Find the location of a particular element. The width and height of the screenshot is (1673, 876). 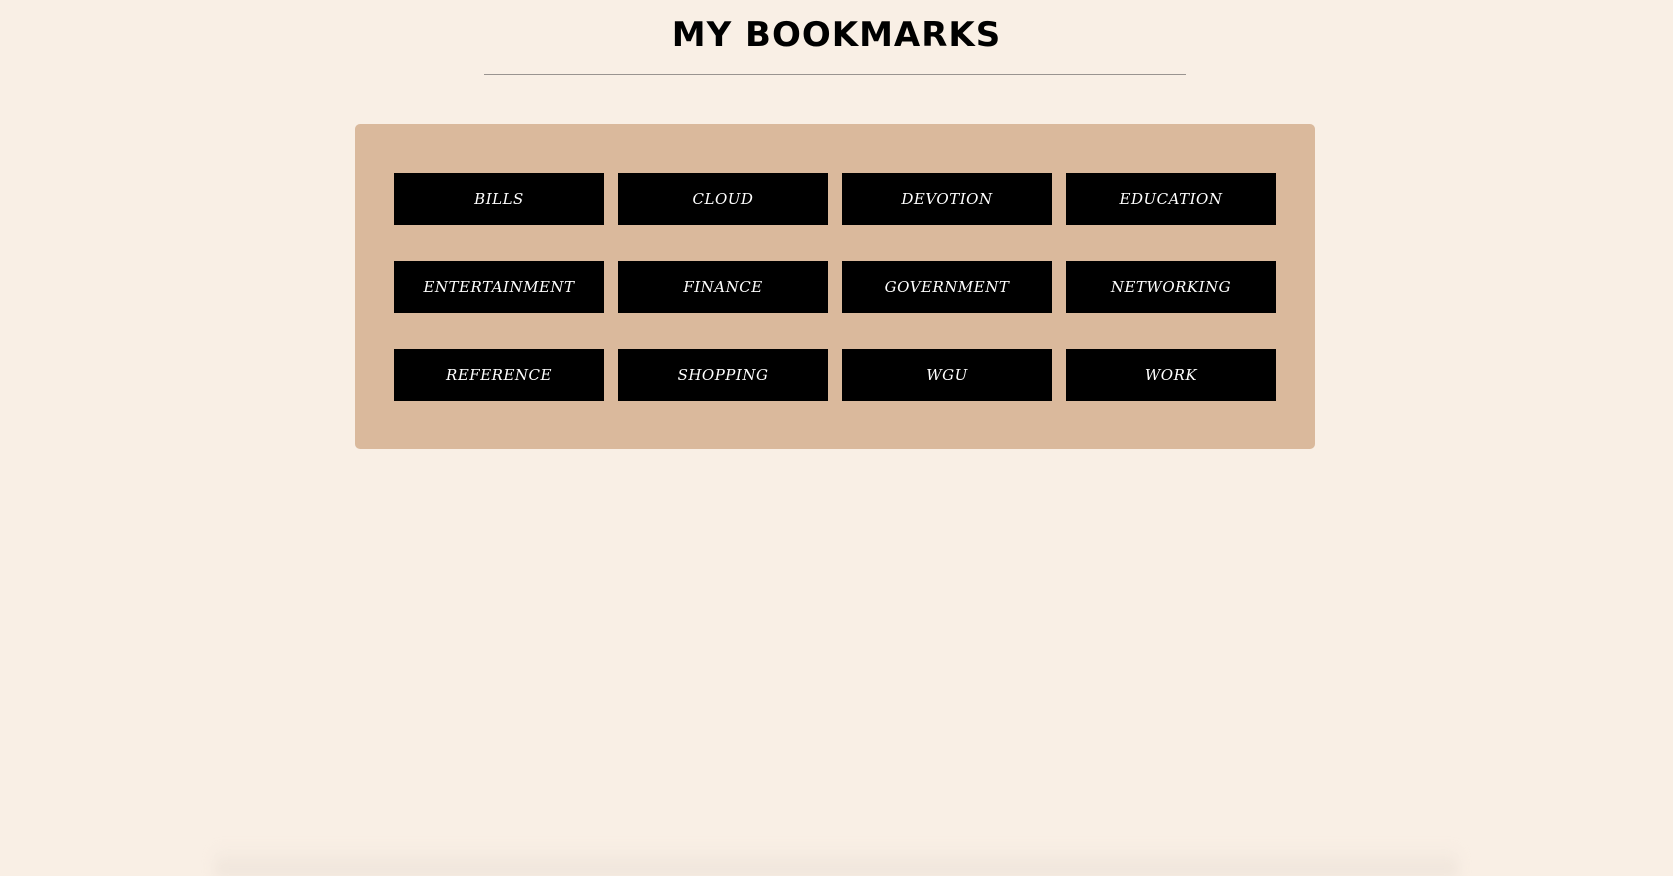

bookmark-button-devotion: DEVOTION is located at coordinates (947, 199).